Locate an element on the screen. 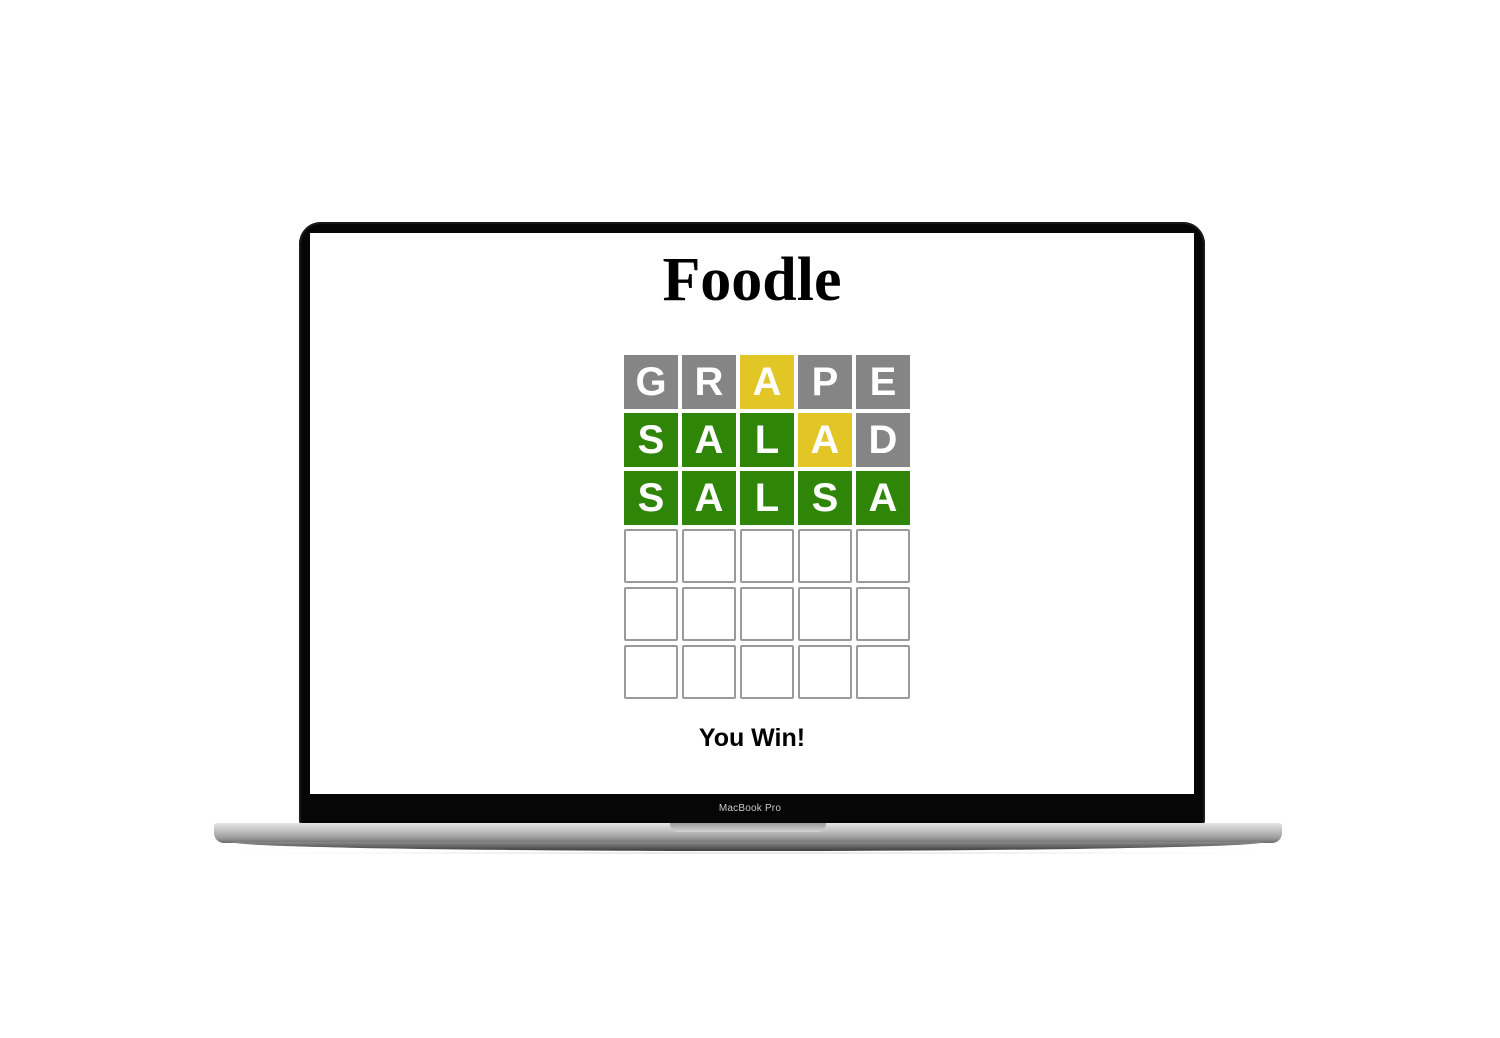 Image resolution: width=1500 pixels, height=1038 pixels. letter-tile: P is located at coordinates (825, 382).